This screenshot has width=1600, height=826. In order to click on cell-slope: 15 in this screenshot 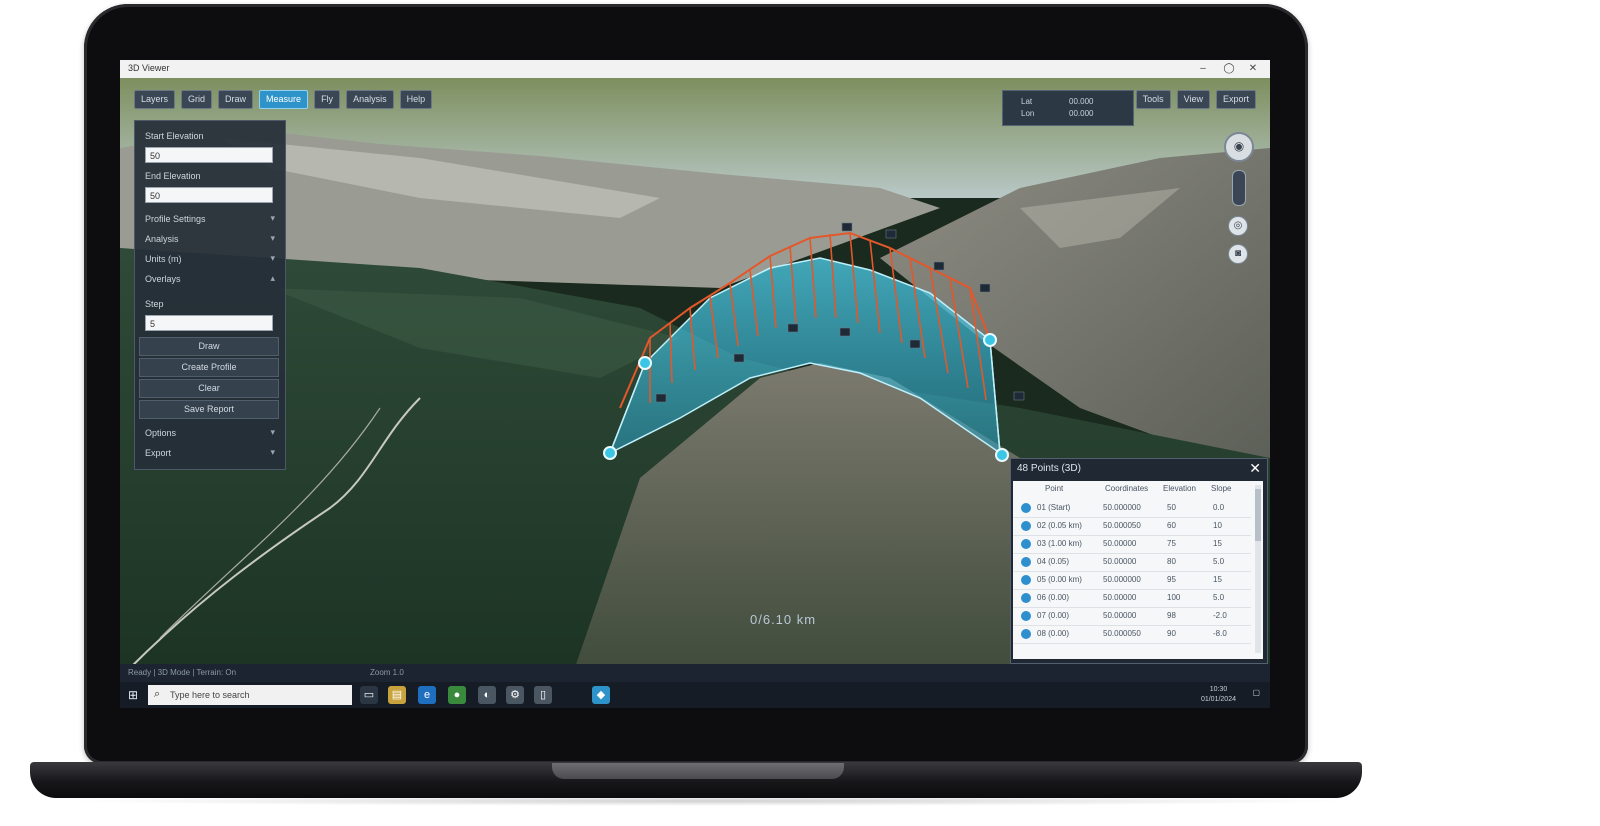, I will do `click(1217, 543)`.